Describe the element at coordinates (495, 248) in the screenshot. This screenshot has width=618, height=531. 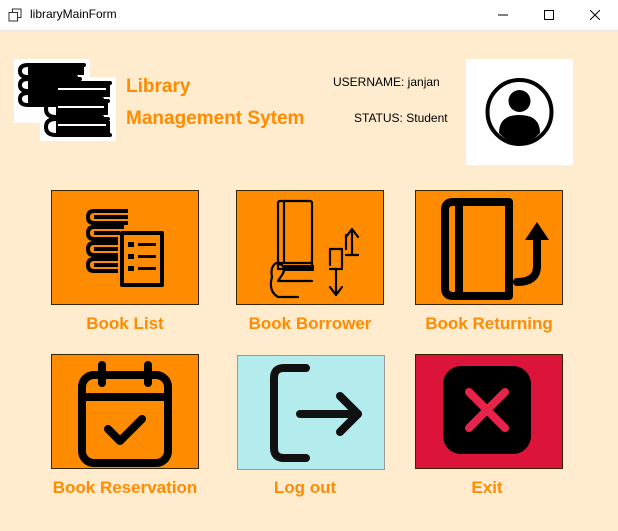
I see `book-return-icon` at that location.